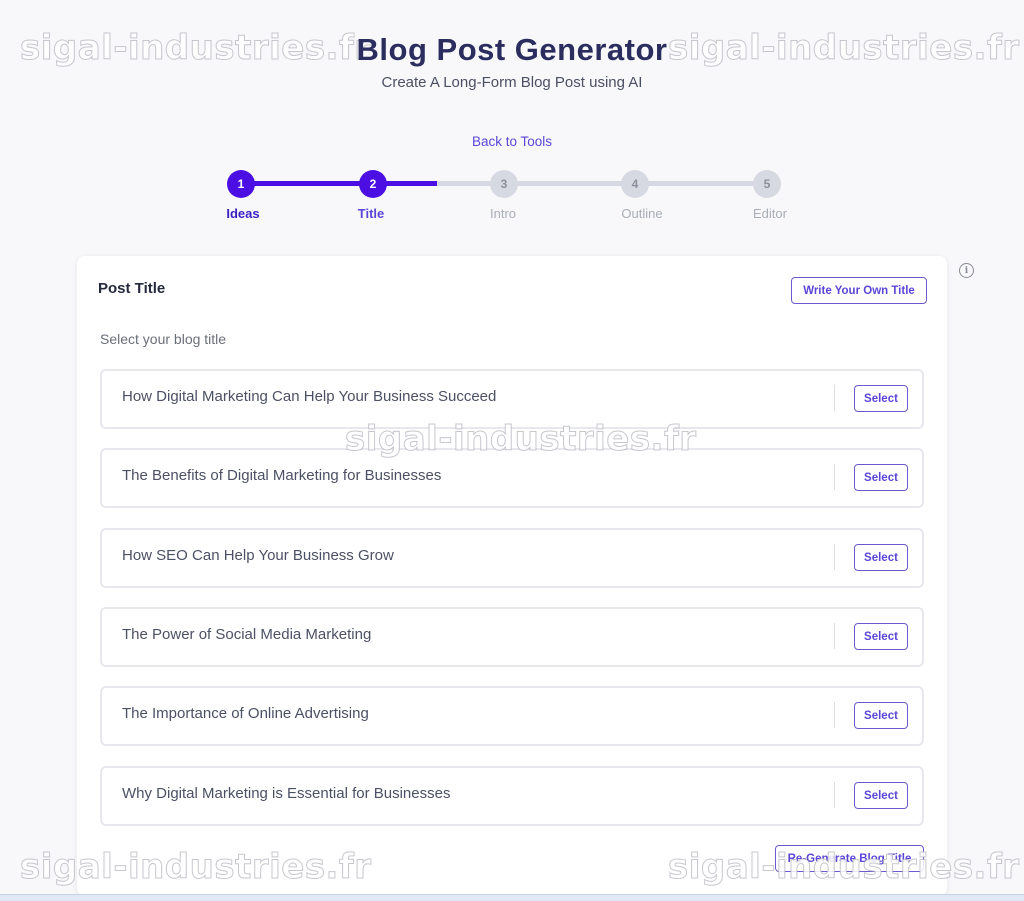  Describe the element at coordinates (241, 184) in the screenshot. I see `step-1-circle: 1` at that location.